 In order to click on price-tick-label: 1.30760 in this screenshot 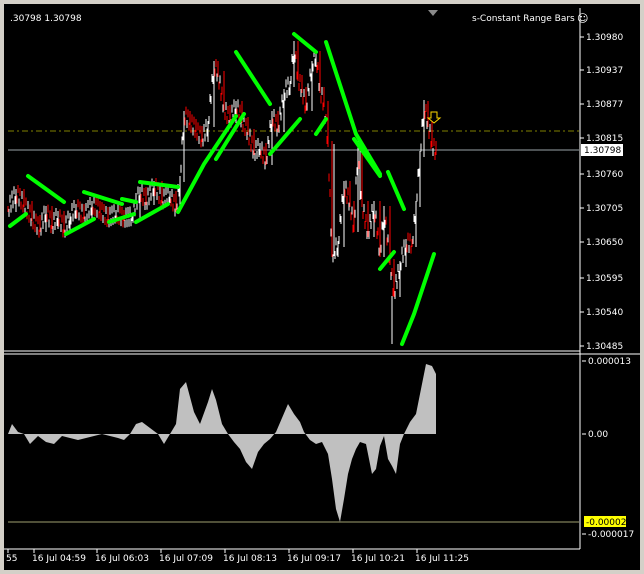, I will do `click(604, 175)`.